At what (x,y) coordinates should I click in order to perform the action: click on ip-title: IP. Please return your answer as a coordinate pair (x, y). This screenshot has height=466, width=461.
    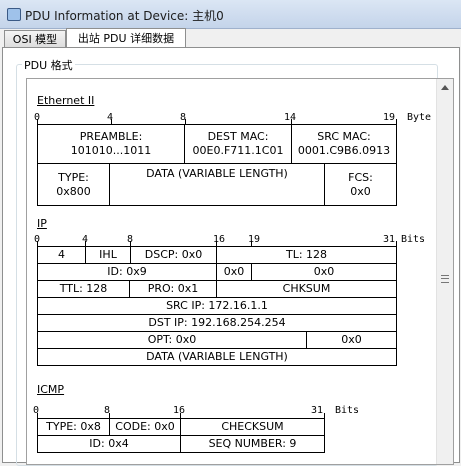
    Looking at the image, I should click on (42, 223).